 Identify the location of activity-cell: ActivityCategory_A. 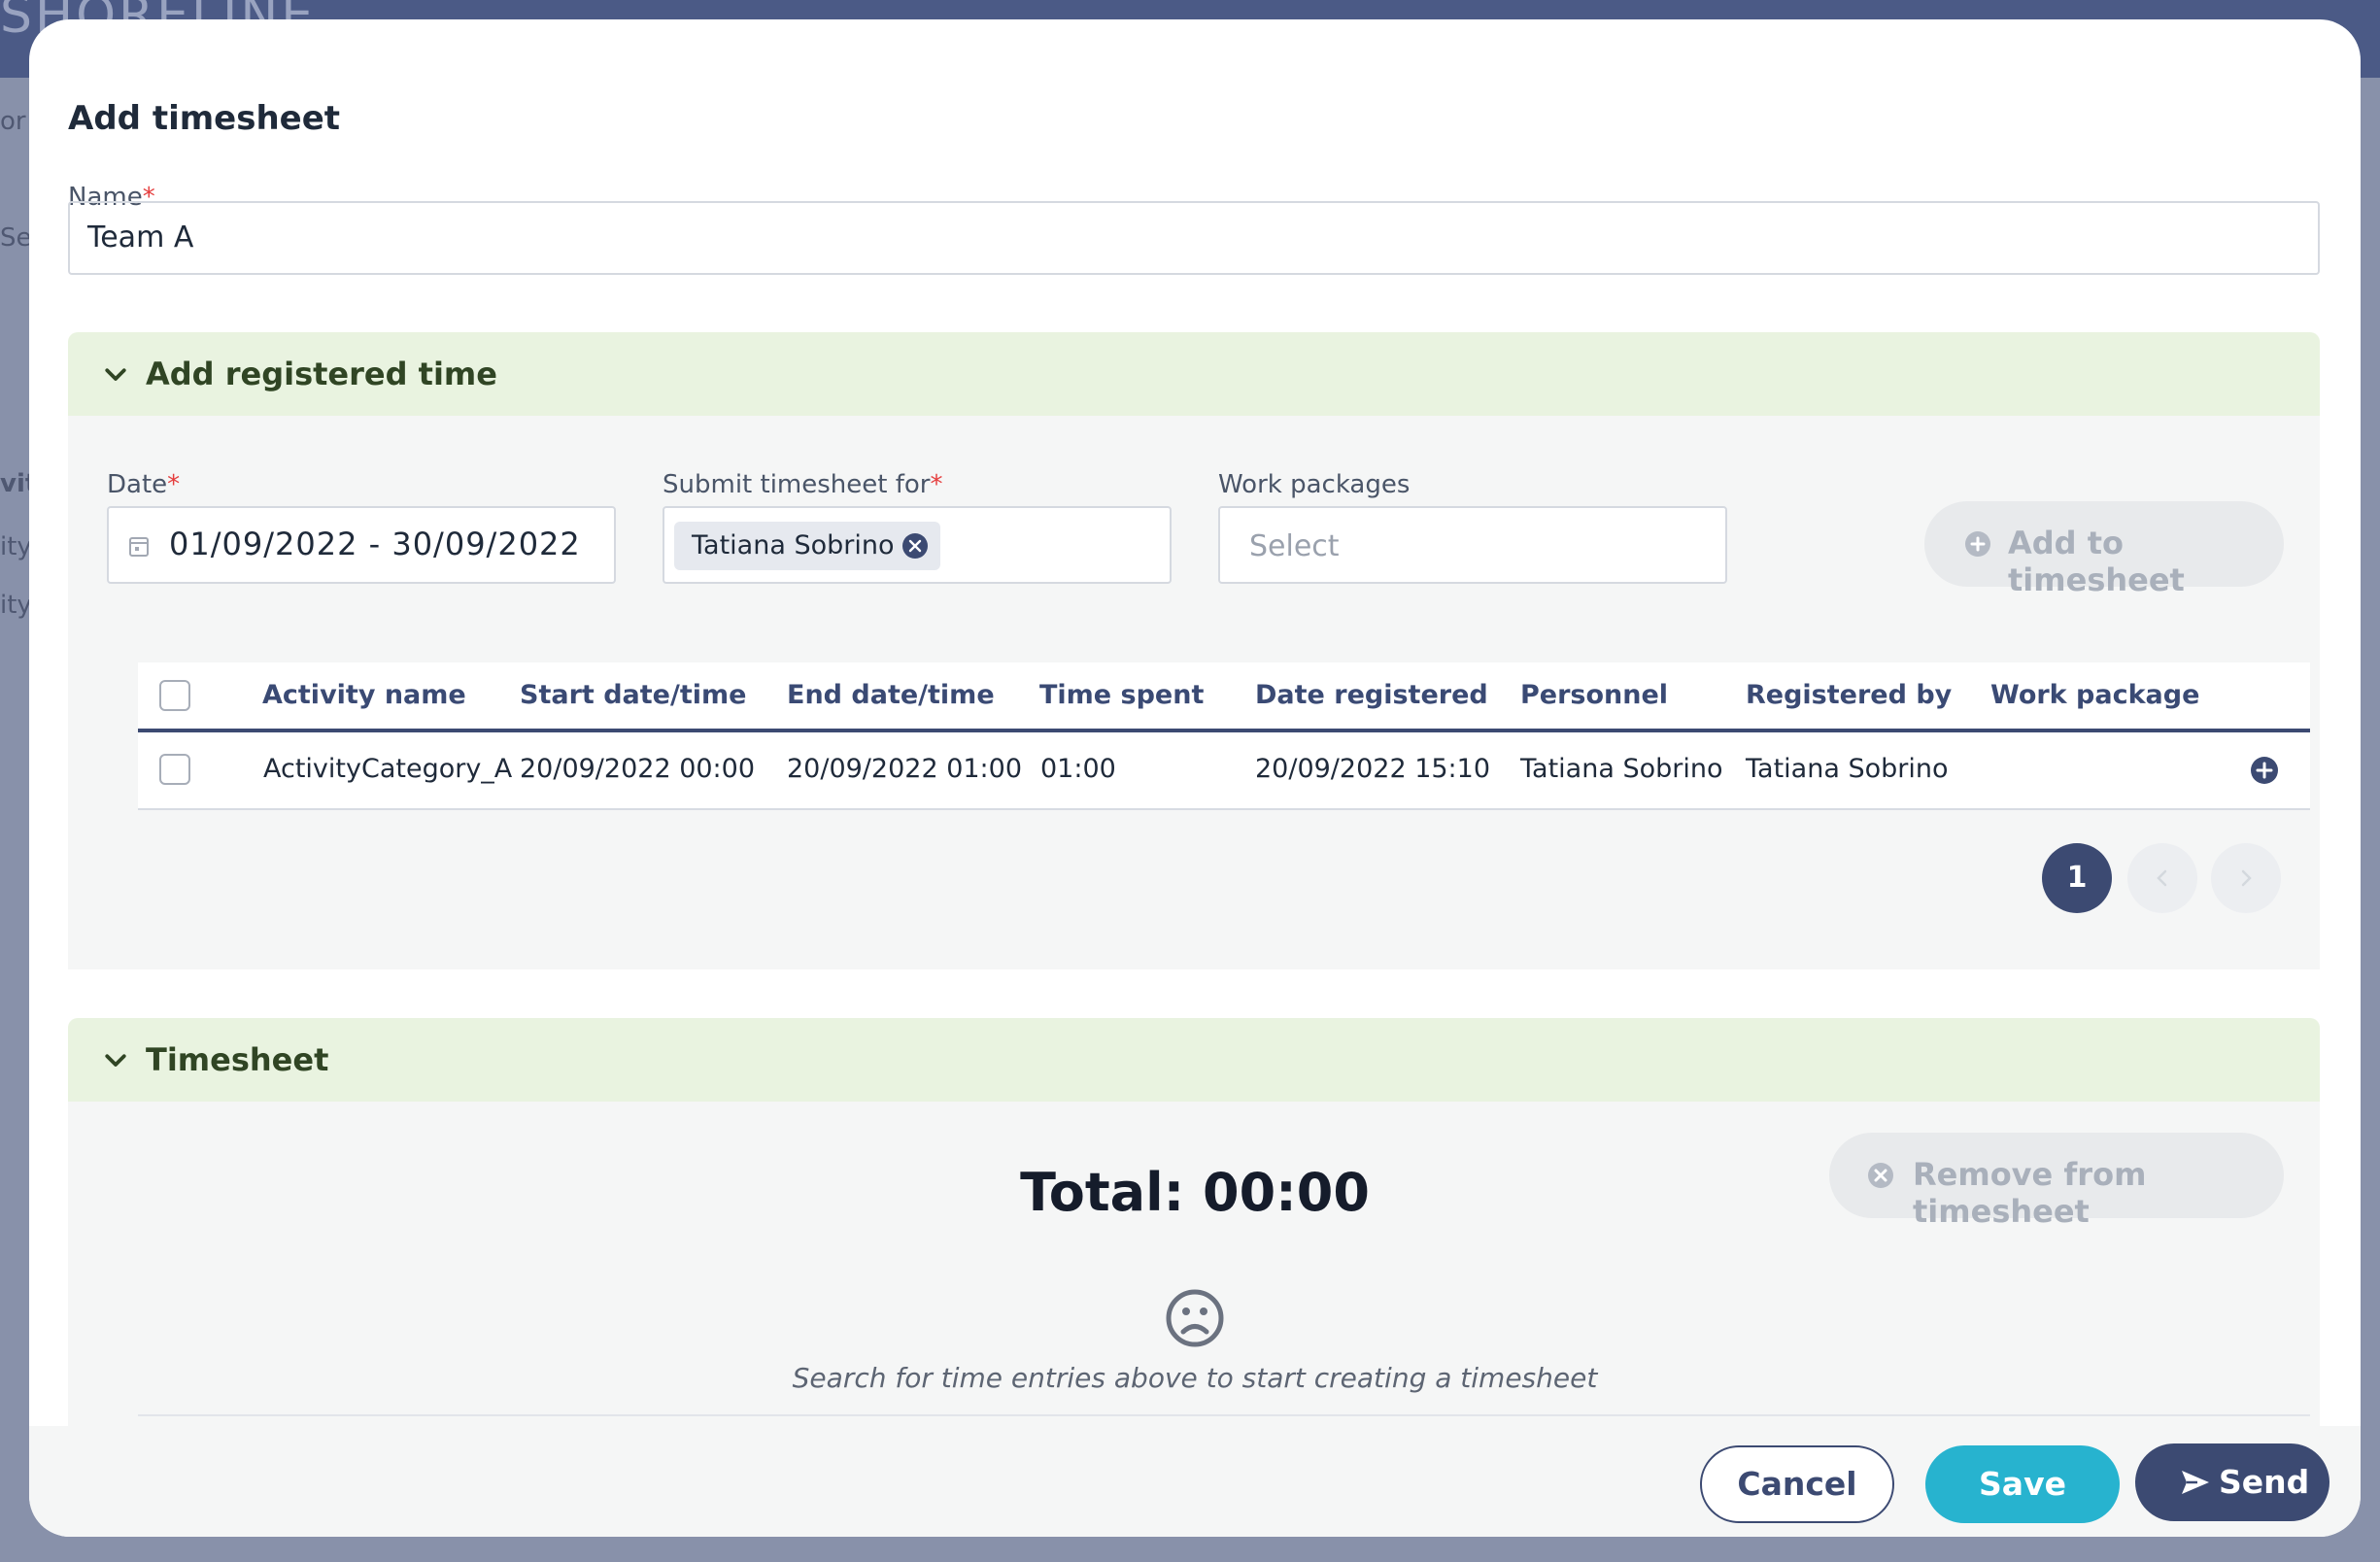
(388, 769).